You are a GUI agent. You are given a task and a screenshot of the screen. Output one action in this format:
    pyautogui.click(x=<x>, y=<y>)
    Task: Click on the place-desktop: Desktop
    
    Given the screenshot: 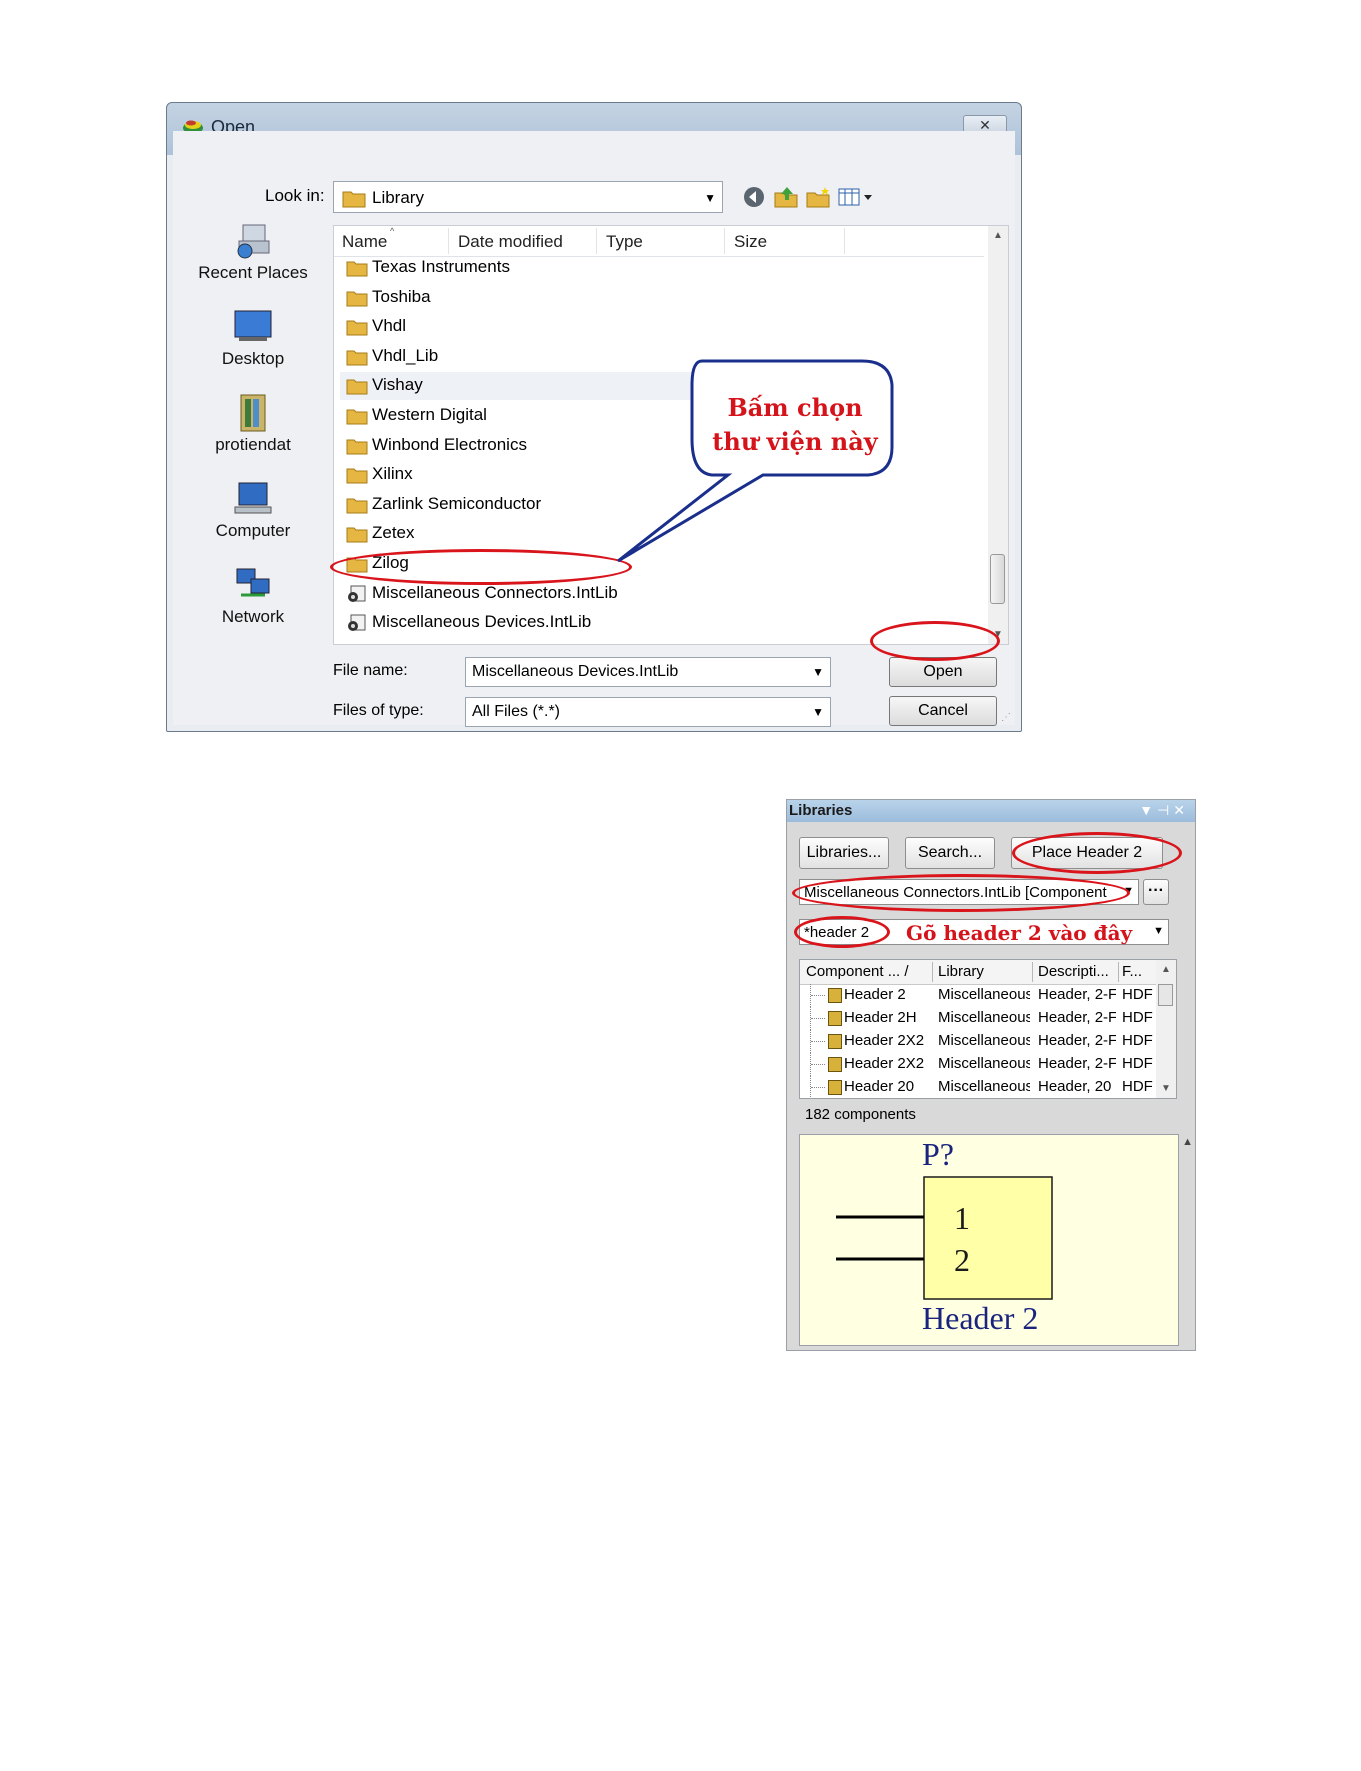 What is the action you would take?
    pyautogui.click(x=253, y=338)
    